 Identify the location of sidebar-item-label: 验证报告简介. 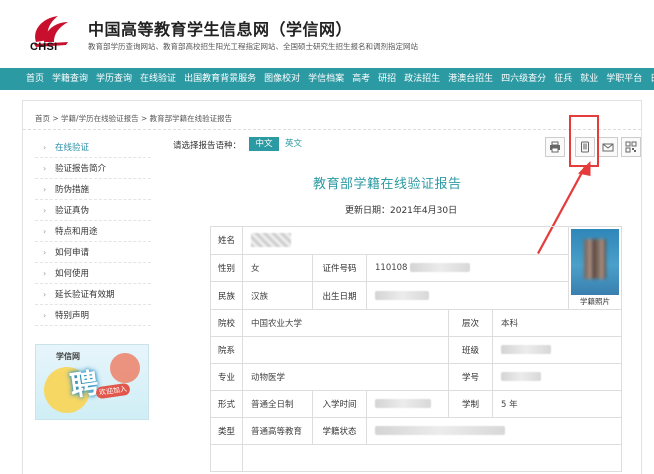
(81, 169).